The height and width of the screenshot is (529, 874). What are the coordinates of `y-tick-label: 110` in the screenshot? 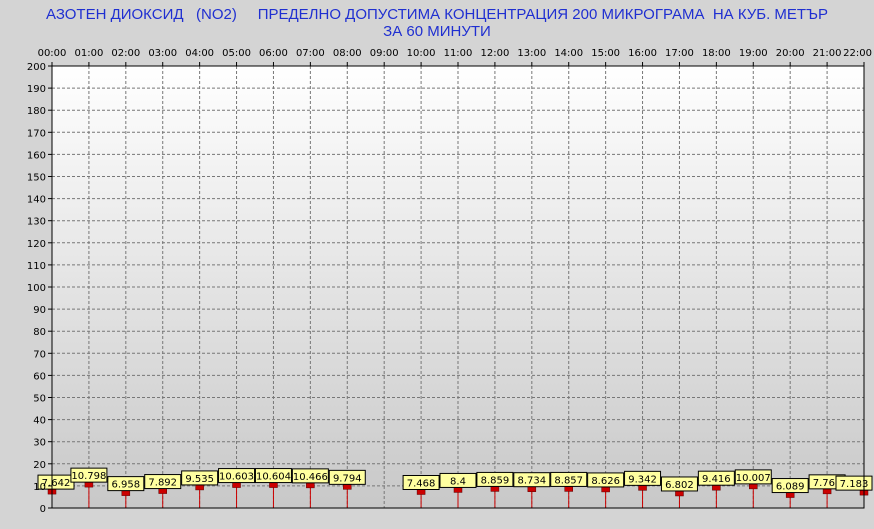 It's located at (36, 266).